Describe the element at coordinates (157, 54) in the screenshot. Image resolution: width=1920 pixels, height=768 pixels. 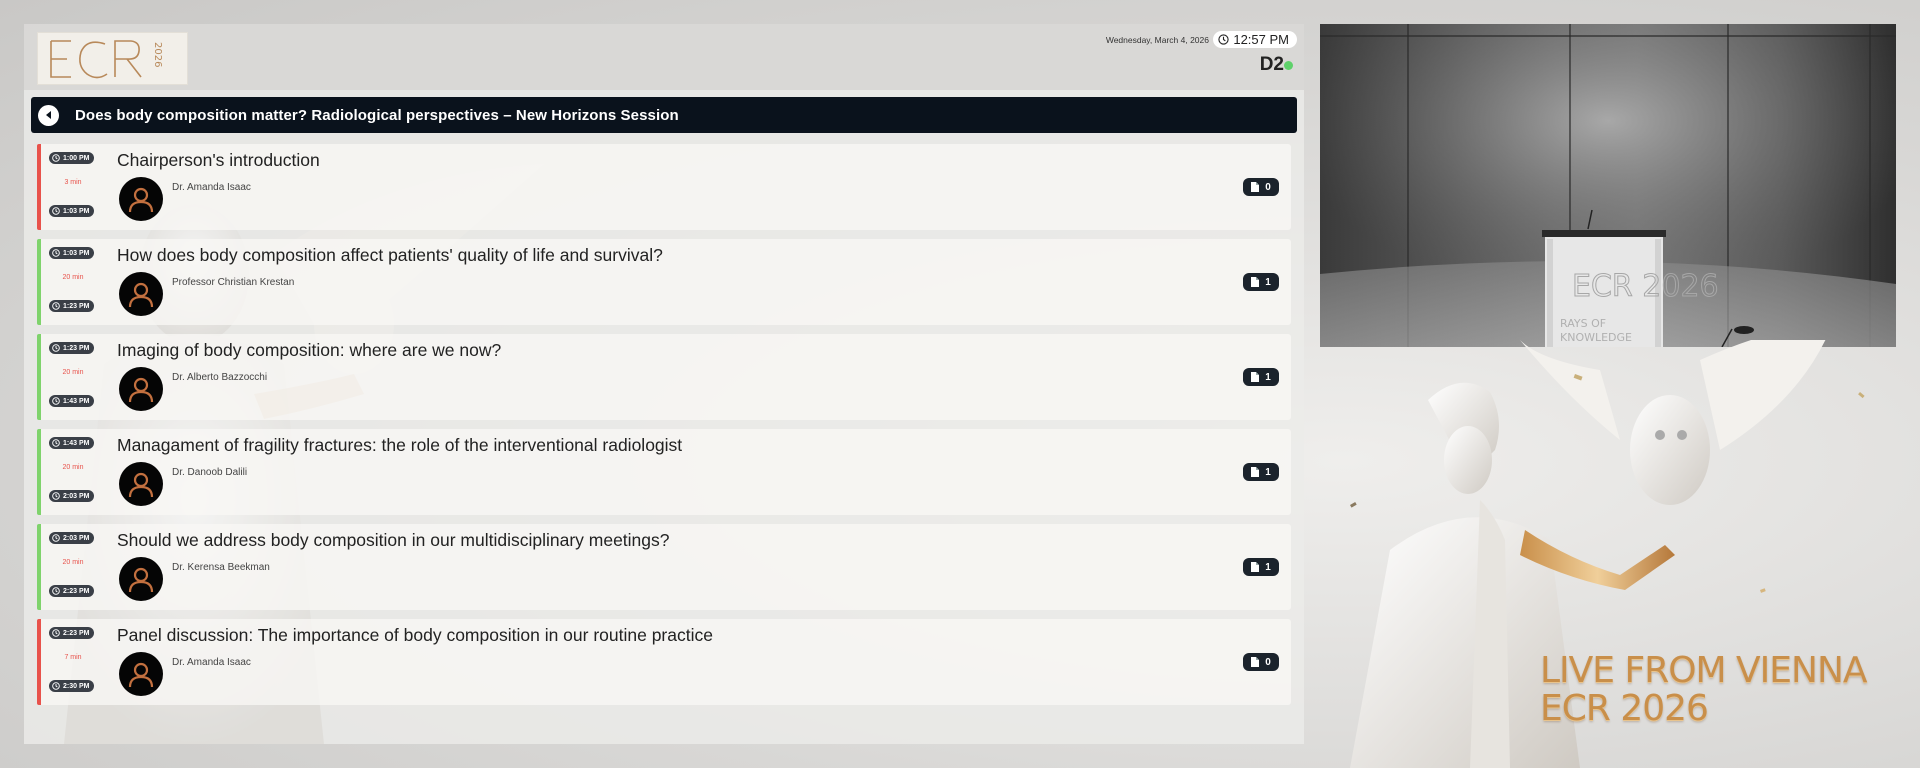
I see `svg-text: 2026` at that location.